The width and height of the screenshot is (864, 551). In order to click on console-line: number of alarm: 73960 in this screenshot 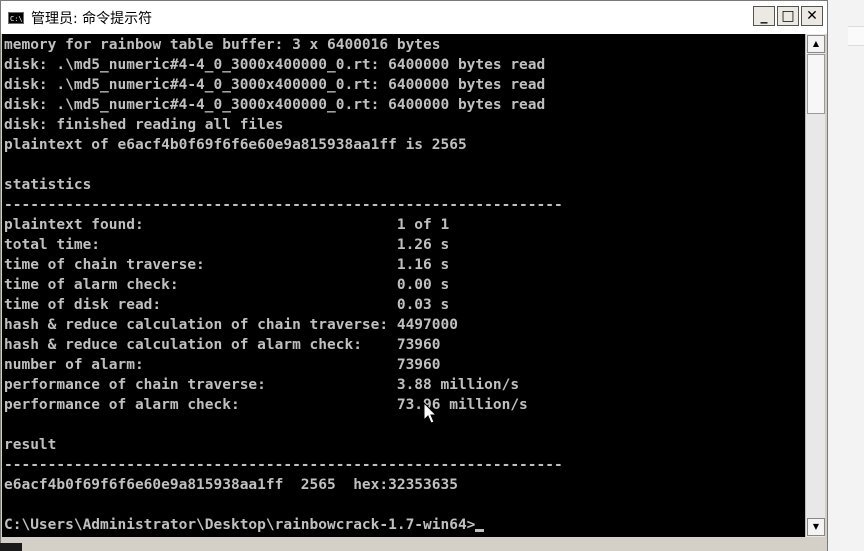, I will do `click(222, 365)`.